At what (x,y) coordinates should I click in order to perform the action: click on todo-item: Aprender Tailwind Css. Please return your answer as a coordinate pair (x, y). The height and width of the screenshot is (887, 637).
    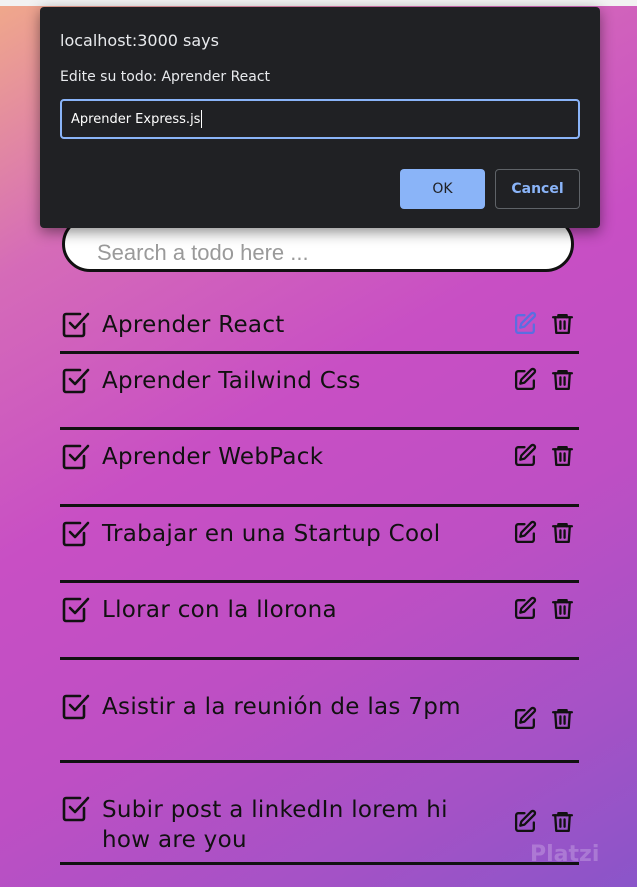
    Looking at the image, I should click on (319, 392).